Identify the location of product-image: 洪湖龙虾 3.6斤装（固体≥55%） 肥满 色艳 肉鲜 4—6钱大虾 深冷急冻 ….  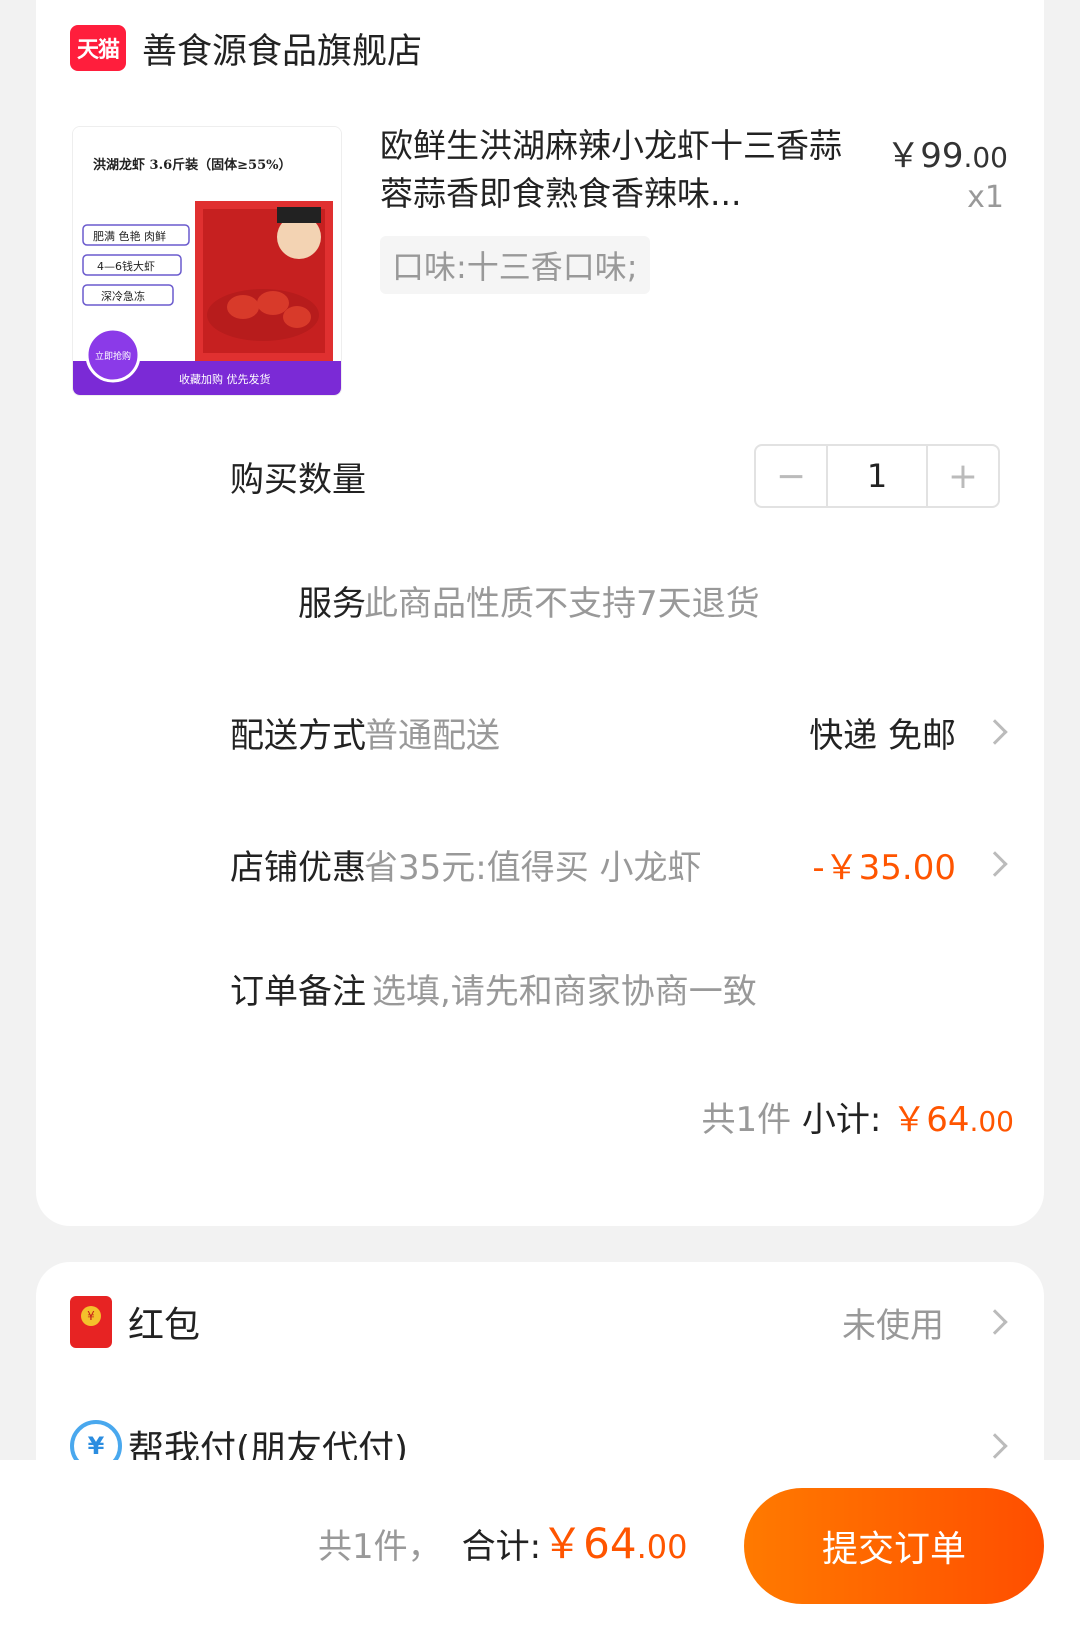
(207, 261).